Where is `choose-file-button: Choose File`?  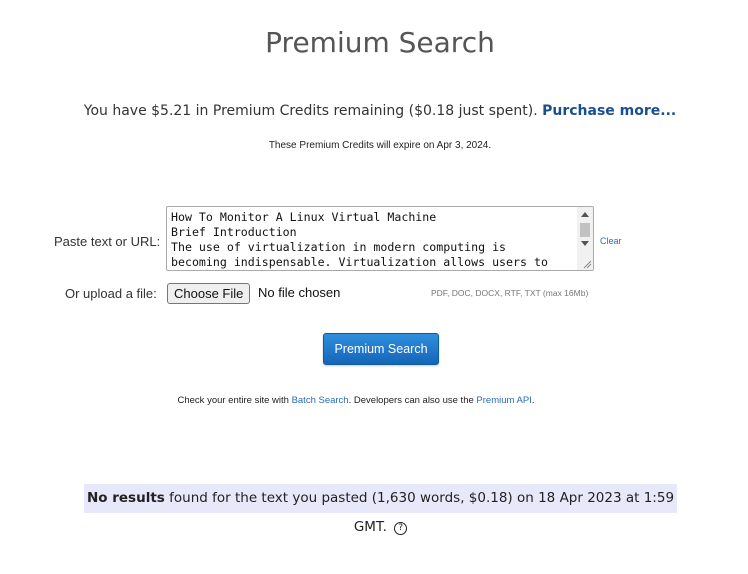
choose-file-button: Choose File is located at coordinates (209, 293).